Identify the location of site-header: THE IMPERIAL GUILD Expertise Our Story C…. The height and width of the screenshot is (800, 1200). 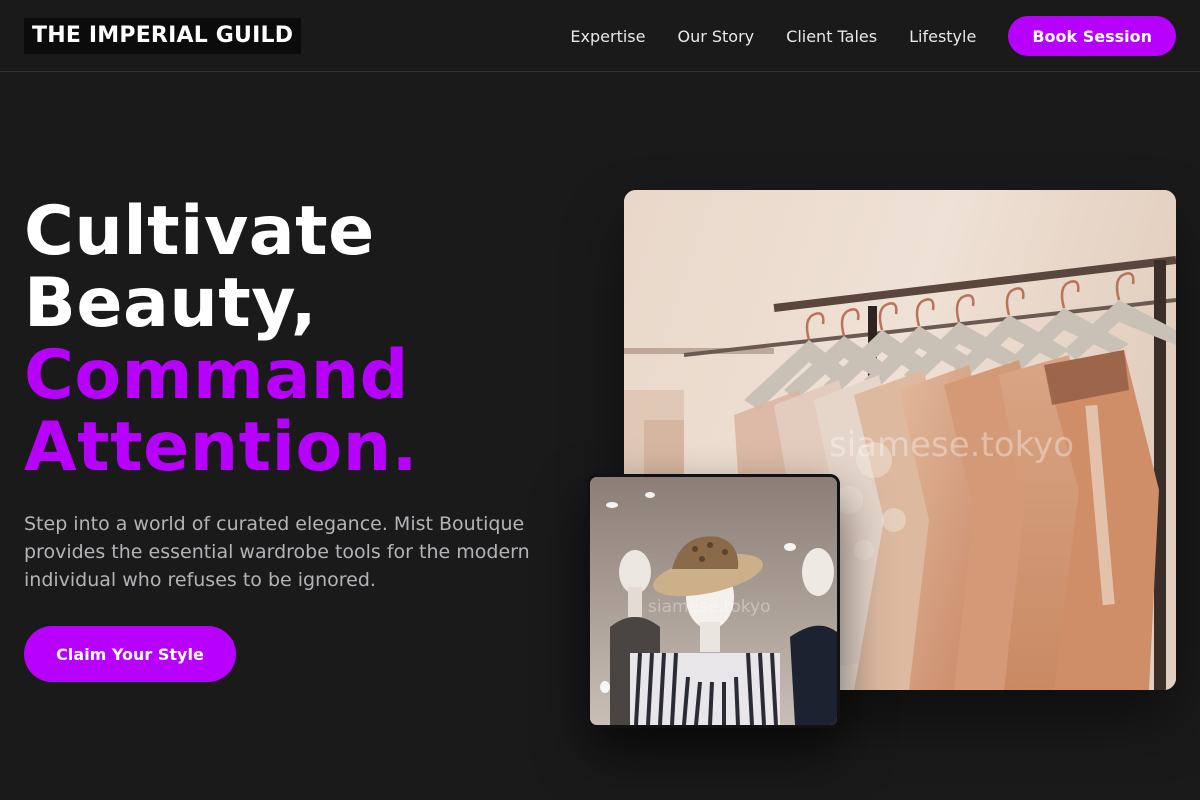
(600, 36).